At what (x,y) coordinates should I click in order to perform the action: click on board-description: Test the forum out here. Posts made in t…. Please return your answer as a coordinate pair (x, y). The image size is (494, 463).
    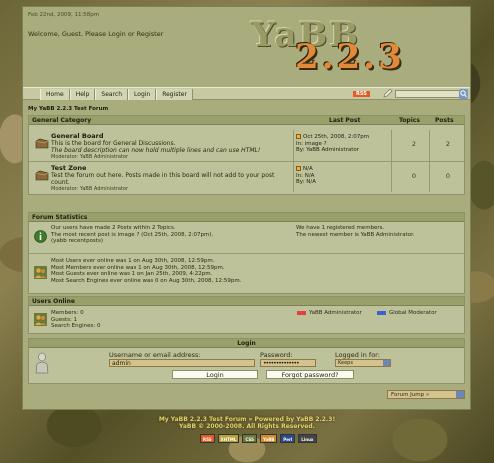
    Looking at the image, I should click on (163, 179).